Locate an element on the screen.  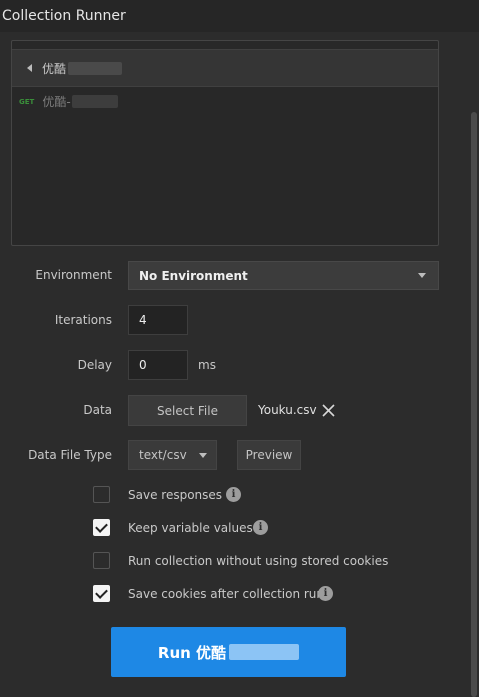
close-icon is located at coordinates (328, 410).